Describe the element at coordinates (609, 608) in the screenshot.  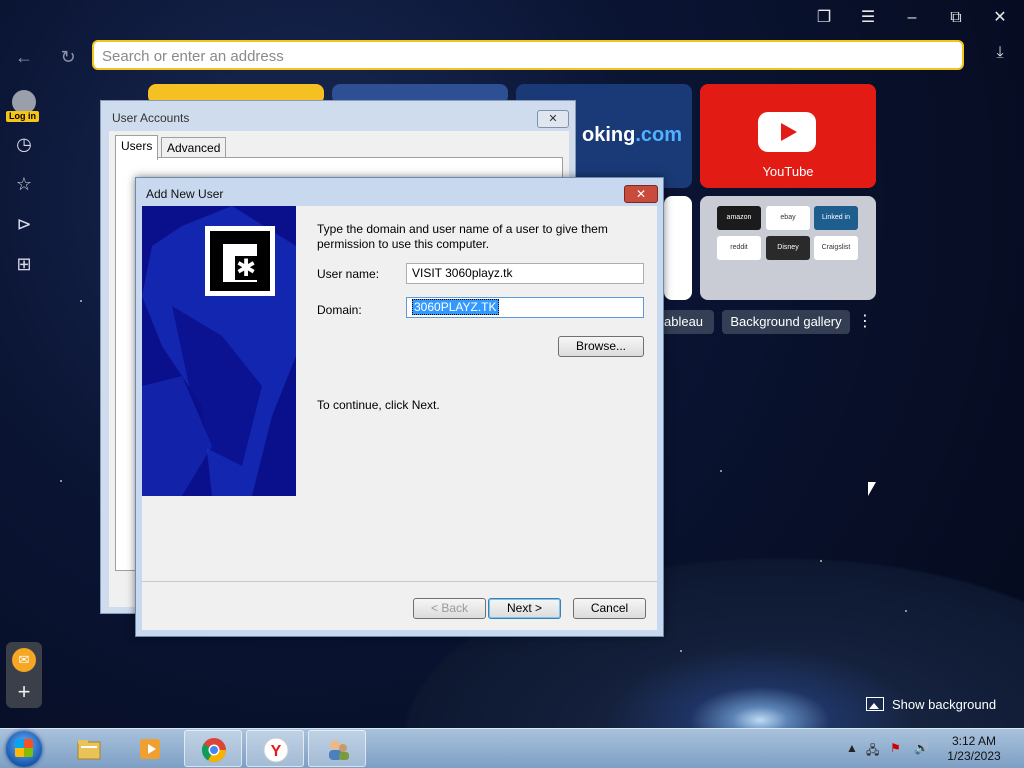
I see `cancel-button: Cancel` at that location.